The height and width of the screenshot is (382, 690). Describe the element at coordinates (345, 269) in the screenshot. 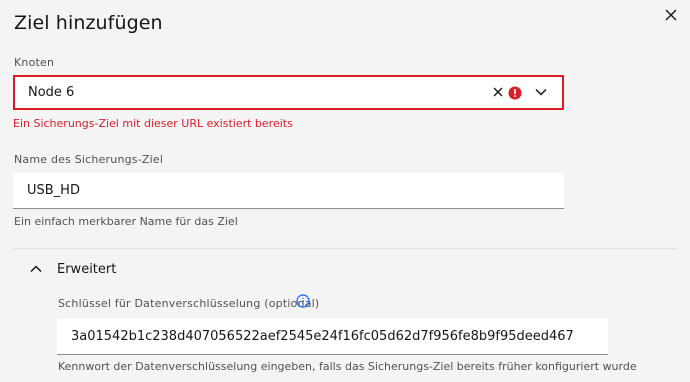

I see `advanced-accordion-header: Erweitert` at that location.